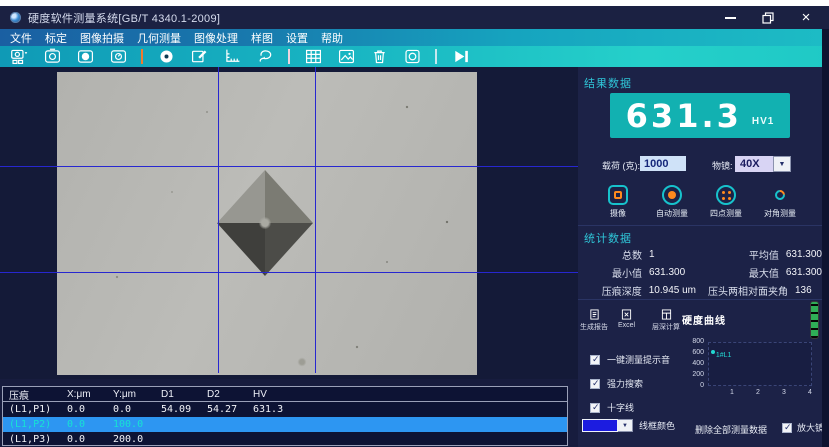 This screenshot has height=447, width=829. Describe the element at coordinates (232, 57) in the screenshot. I see `toolbar-button-caliper` at that location.